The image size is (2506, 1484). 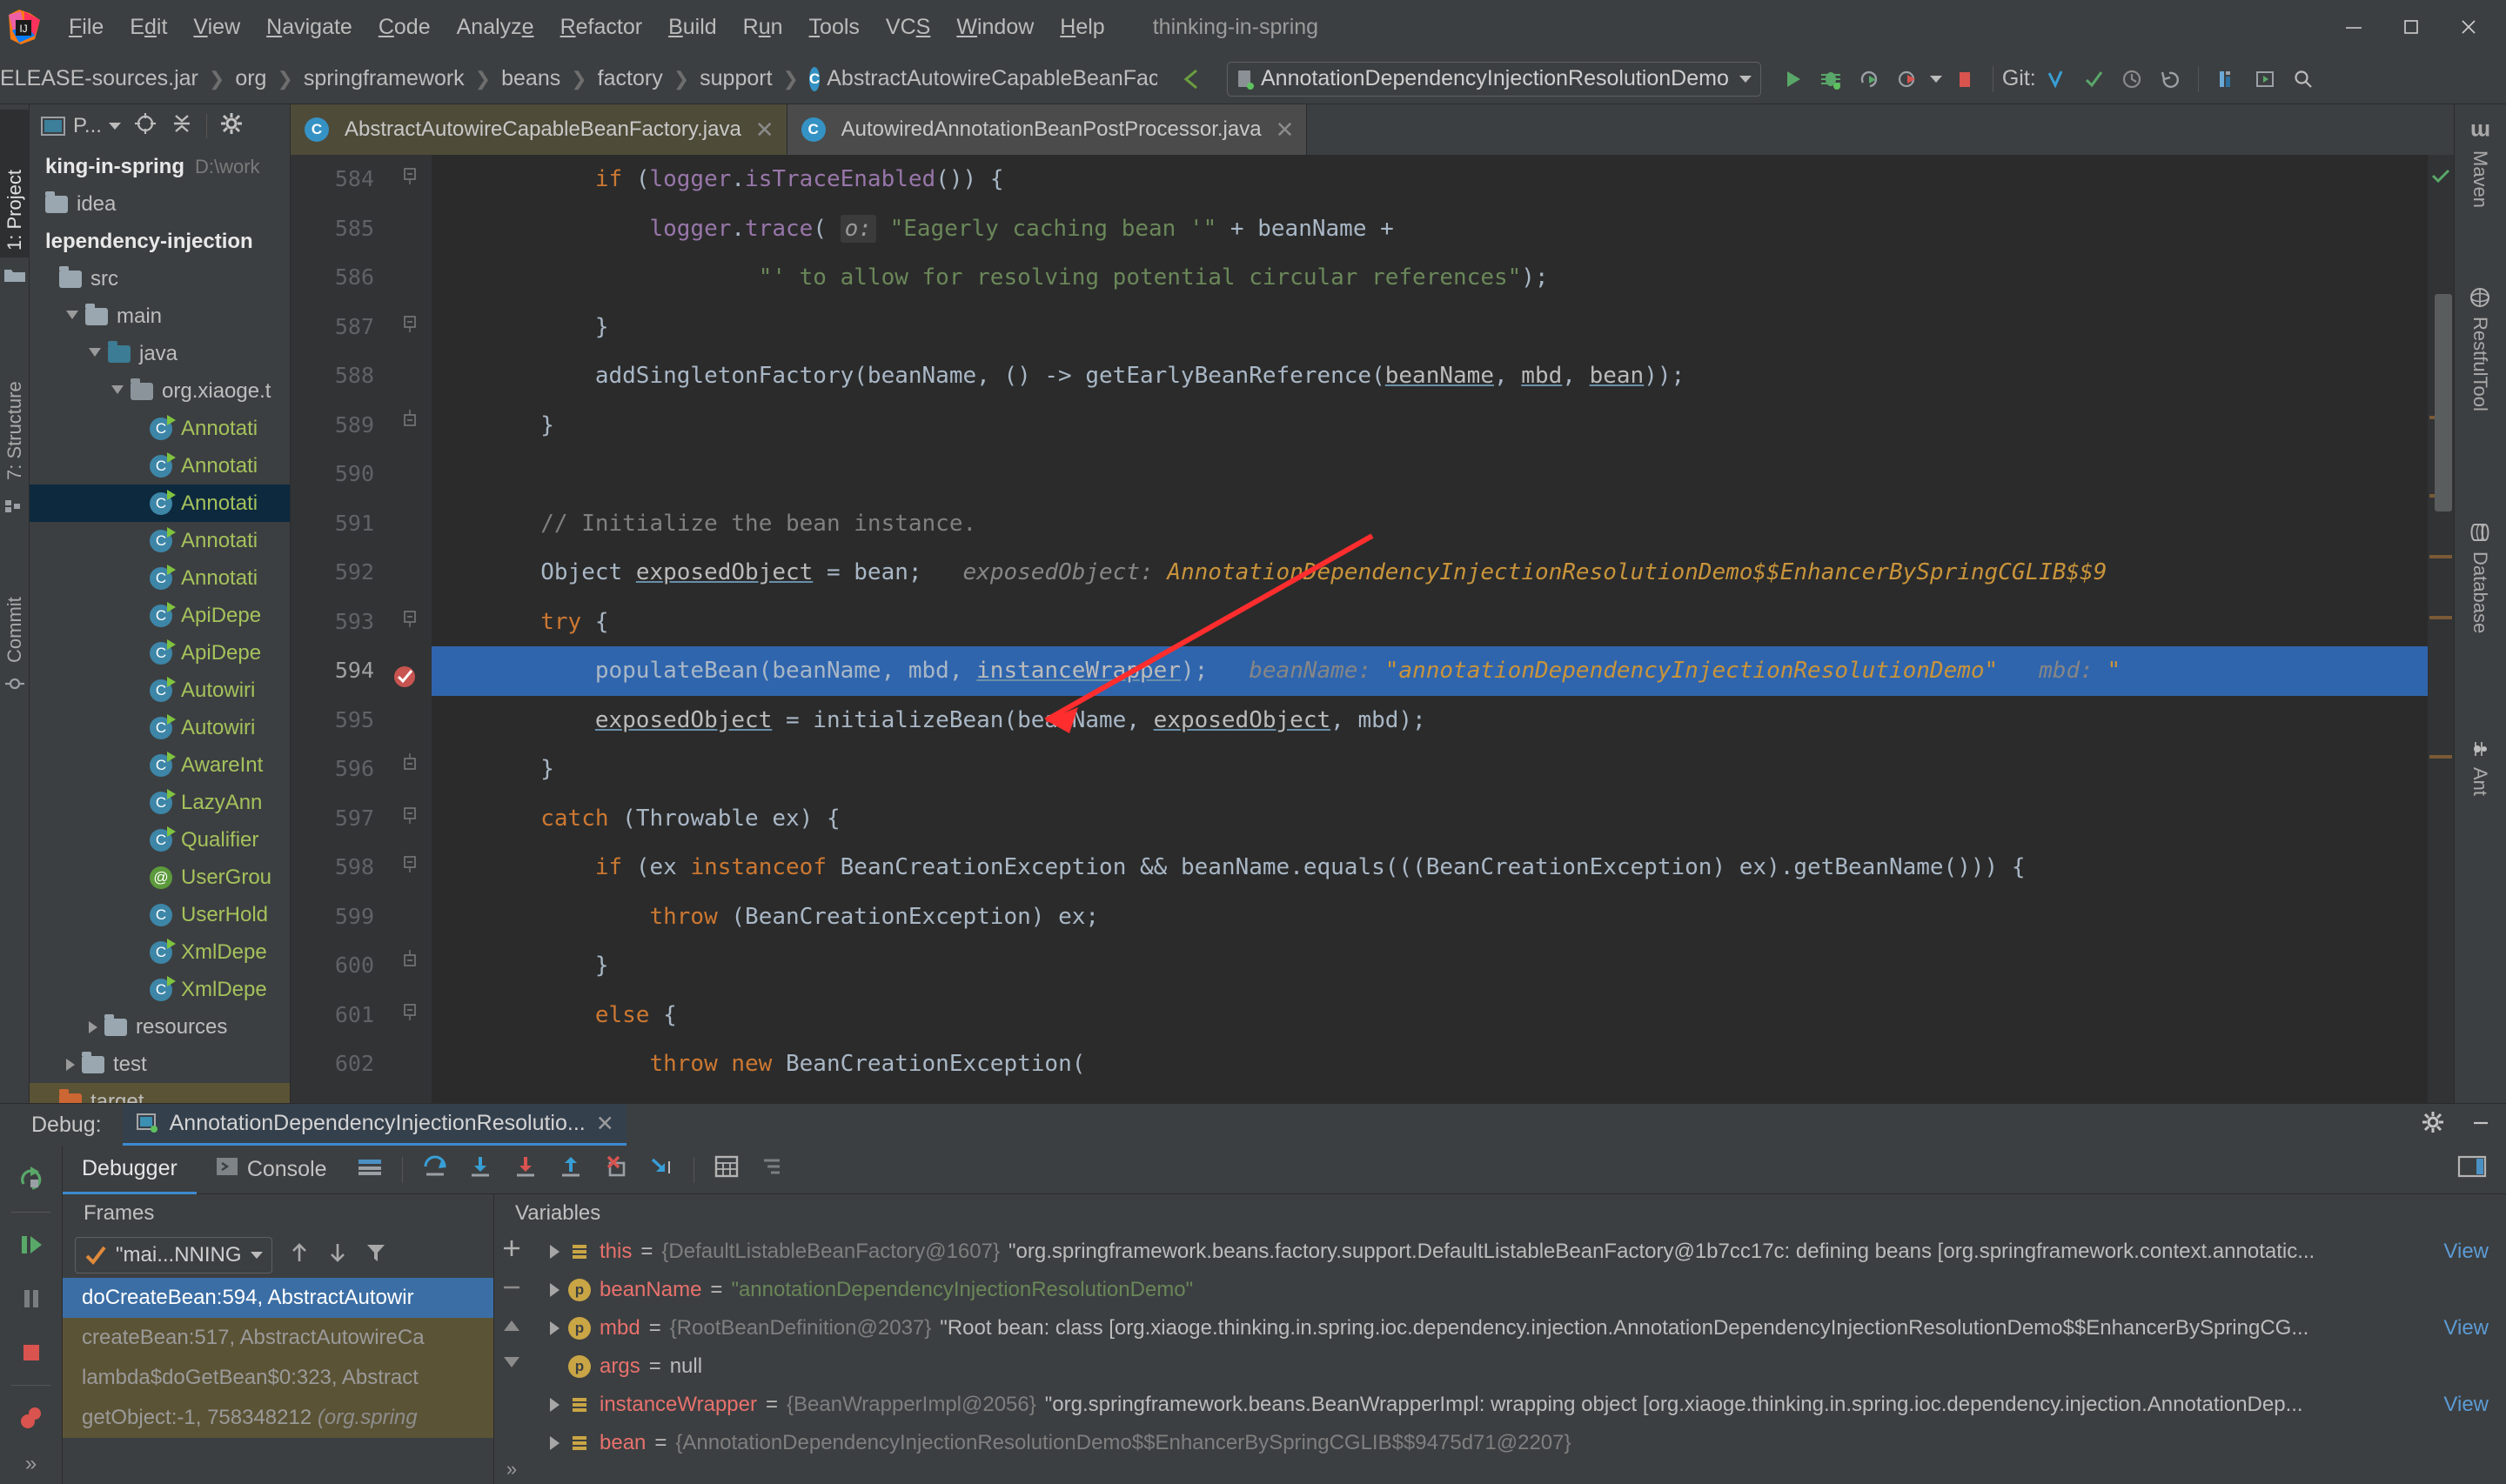 What do you see at coordinates (148, 27) in the screenshot?
I see `menu-edit: Edit` at bounding box center [148, 27].